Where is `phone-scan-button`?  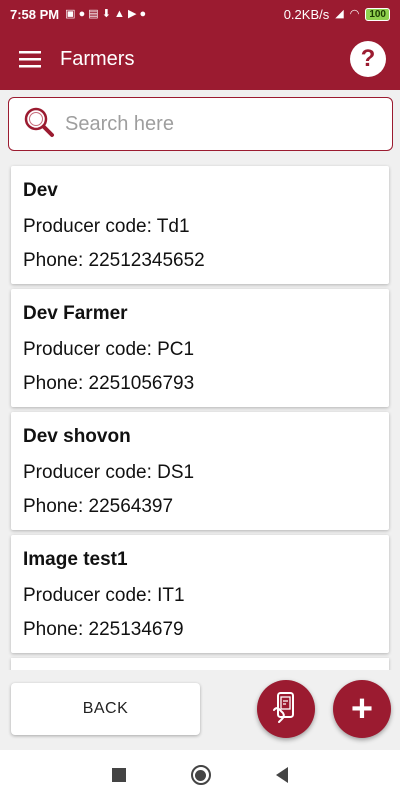
phone-scan-button is located at coordinates (286, 709).